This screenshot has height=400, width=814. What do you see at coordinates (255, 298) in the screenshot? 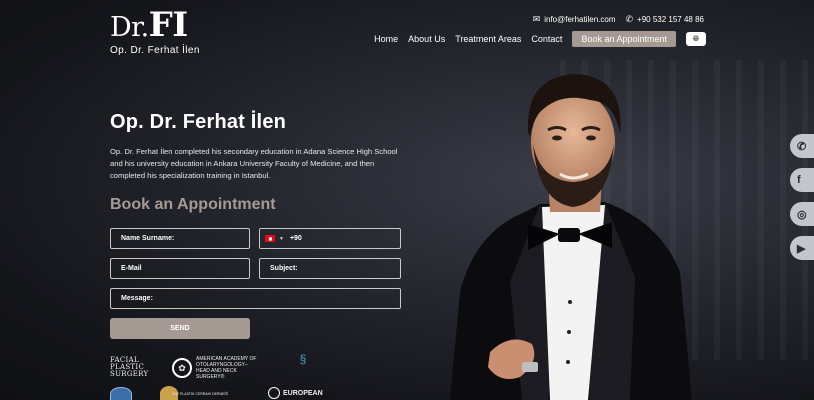
I see `message-field: Message:` at bounding box center [255, 298].